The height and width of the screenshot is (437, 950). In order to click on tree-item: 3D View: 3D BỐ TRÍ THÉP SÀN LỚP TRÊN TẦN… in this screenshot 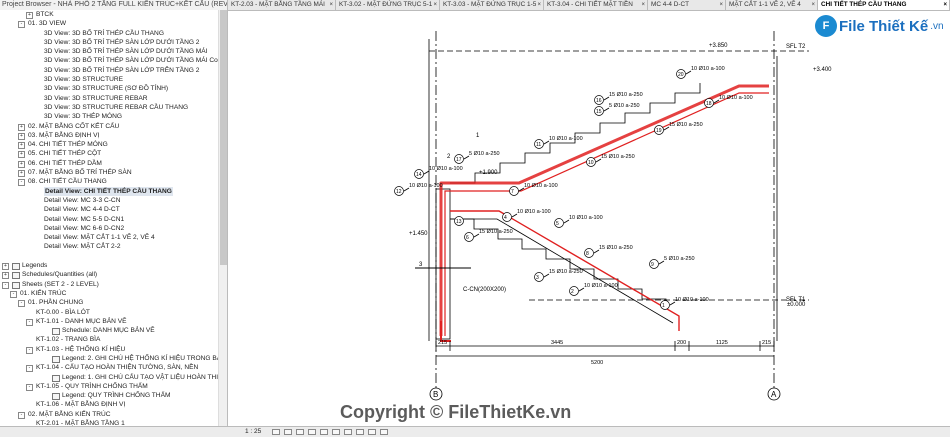, I will do `click(109, 70)`.